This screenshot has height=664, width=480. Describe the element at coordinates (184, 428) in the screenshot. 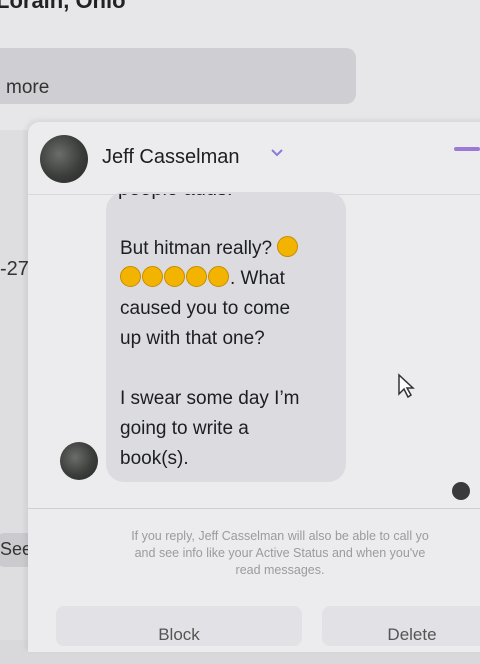

I see `message-text: going to write a` at that location.